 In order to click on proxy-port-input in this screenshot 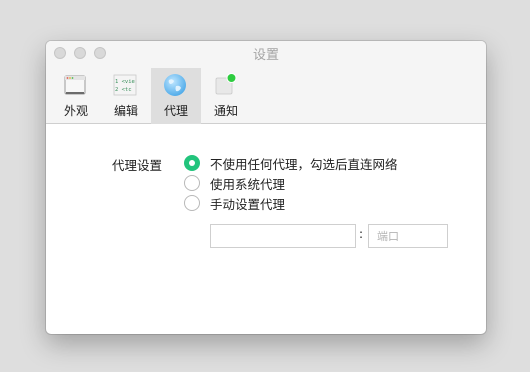, I will do `click(408, 236)`.